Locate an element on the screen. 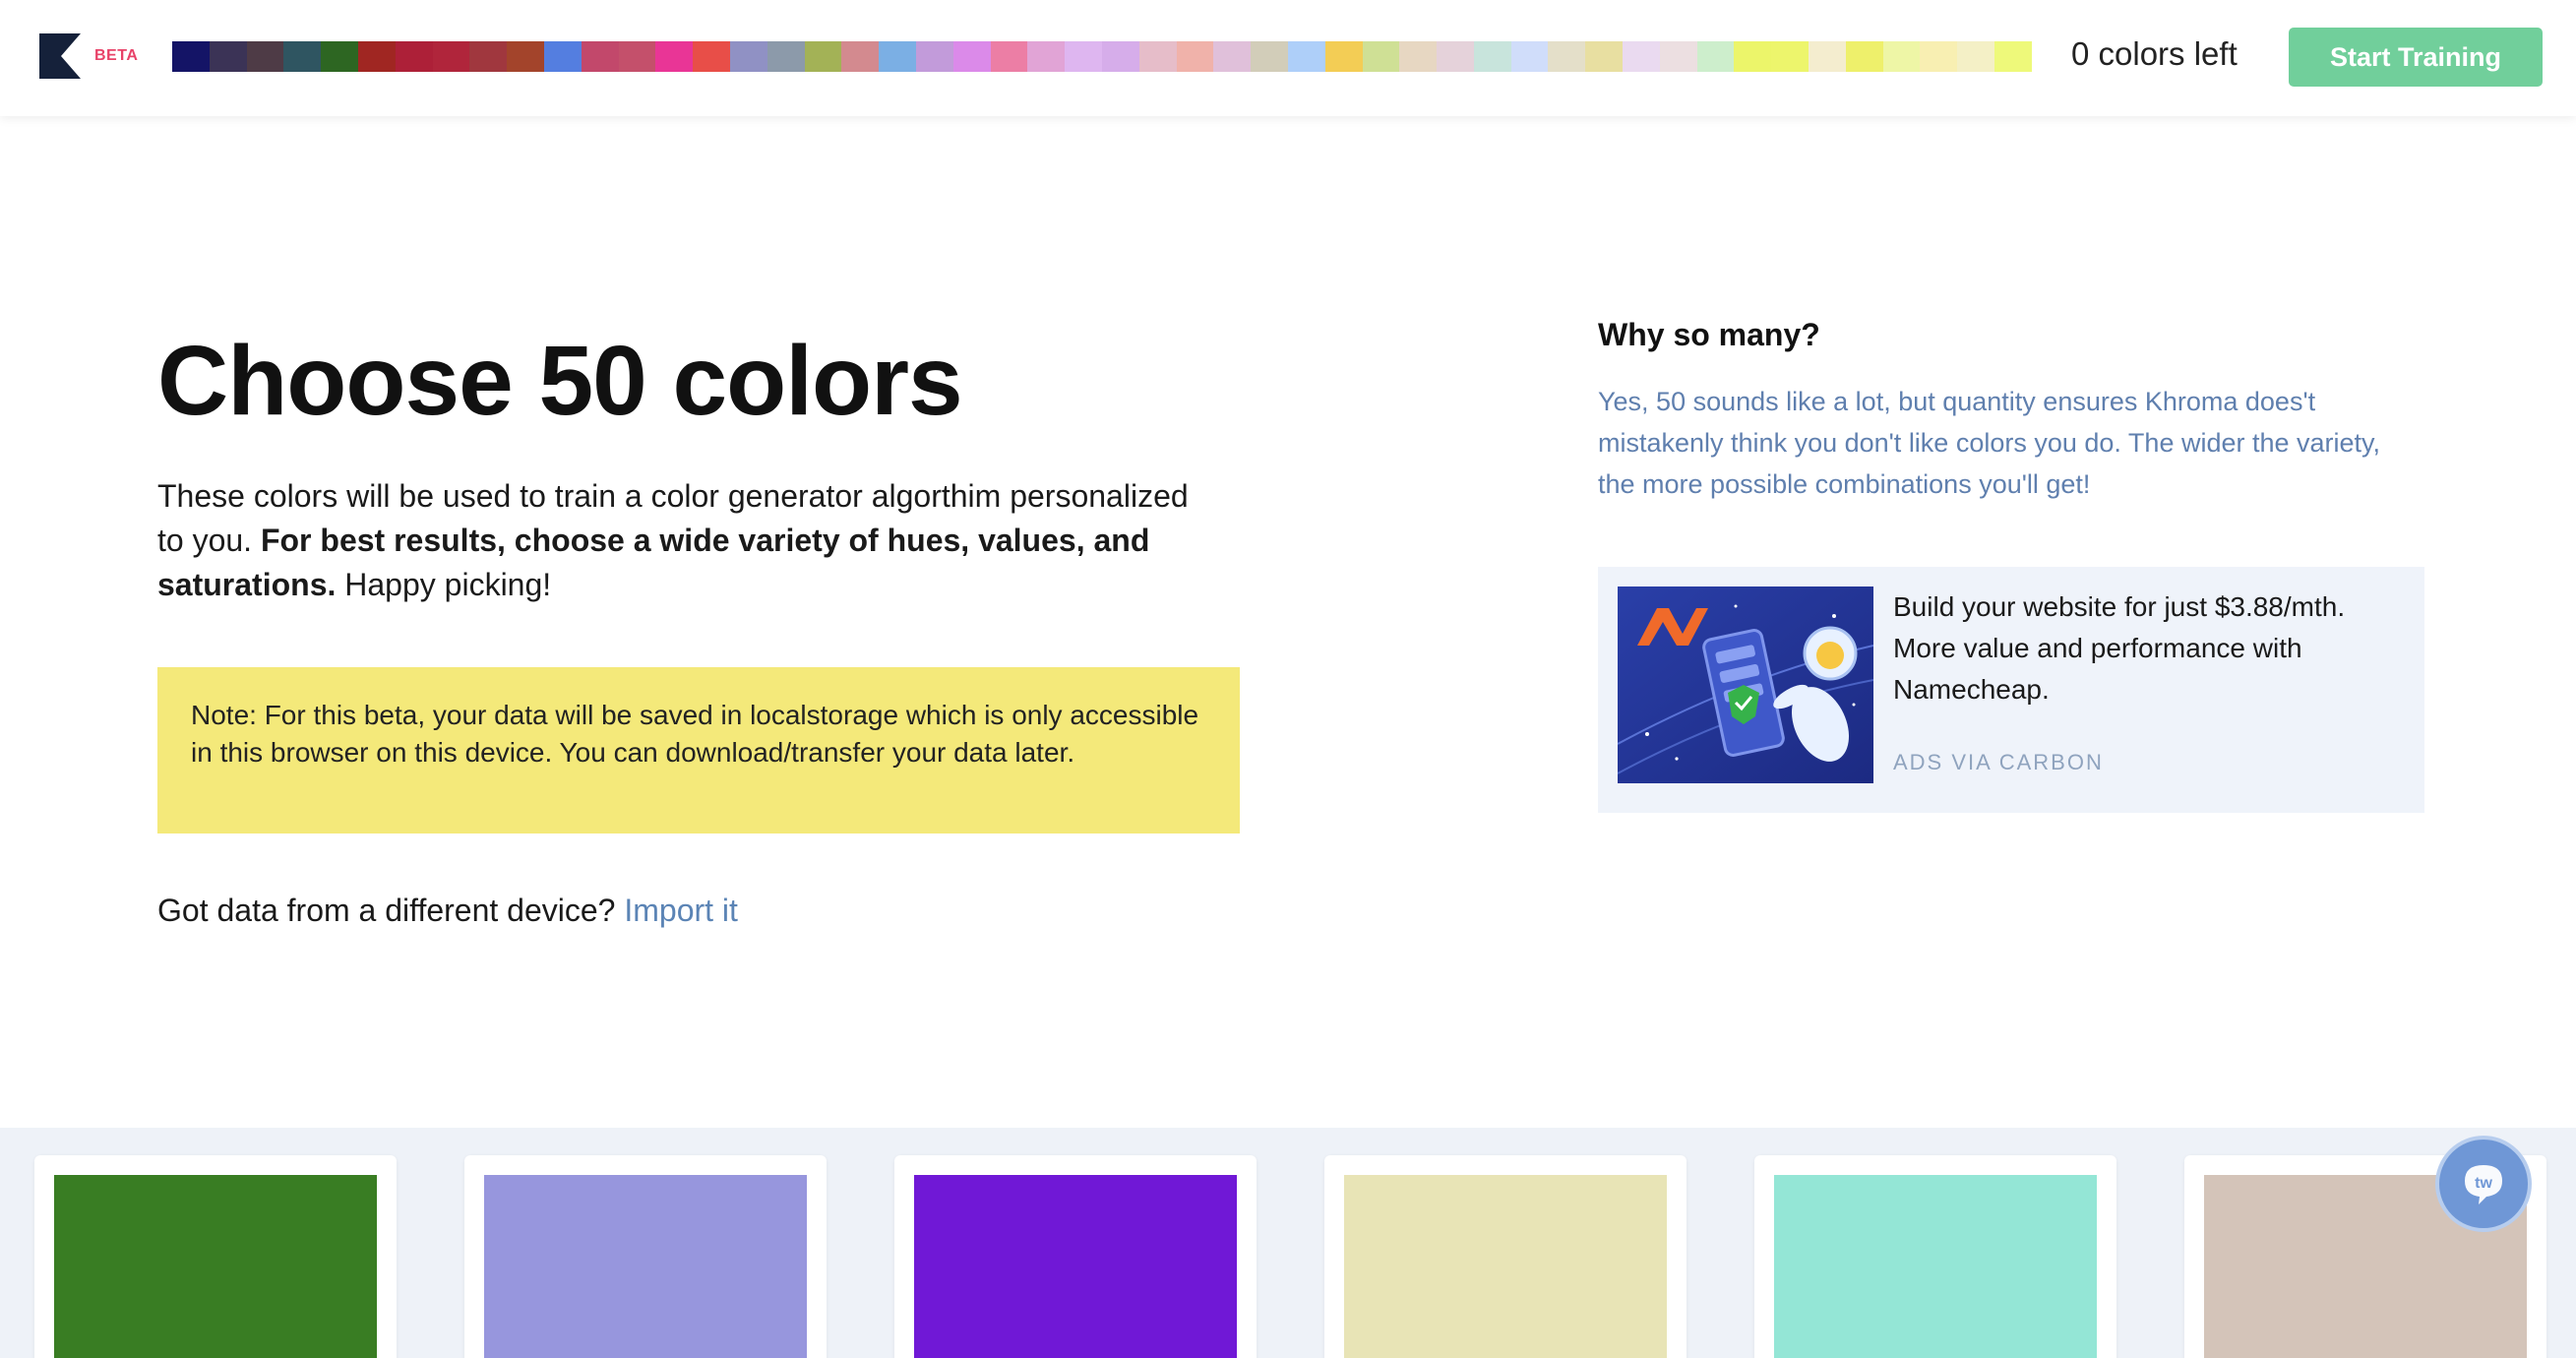 This screenshot has height=1358, width=2576. ad-image is located at coordinates (1745, 684).